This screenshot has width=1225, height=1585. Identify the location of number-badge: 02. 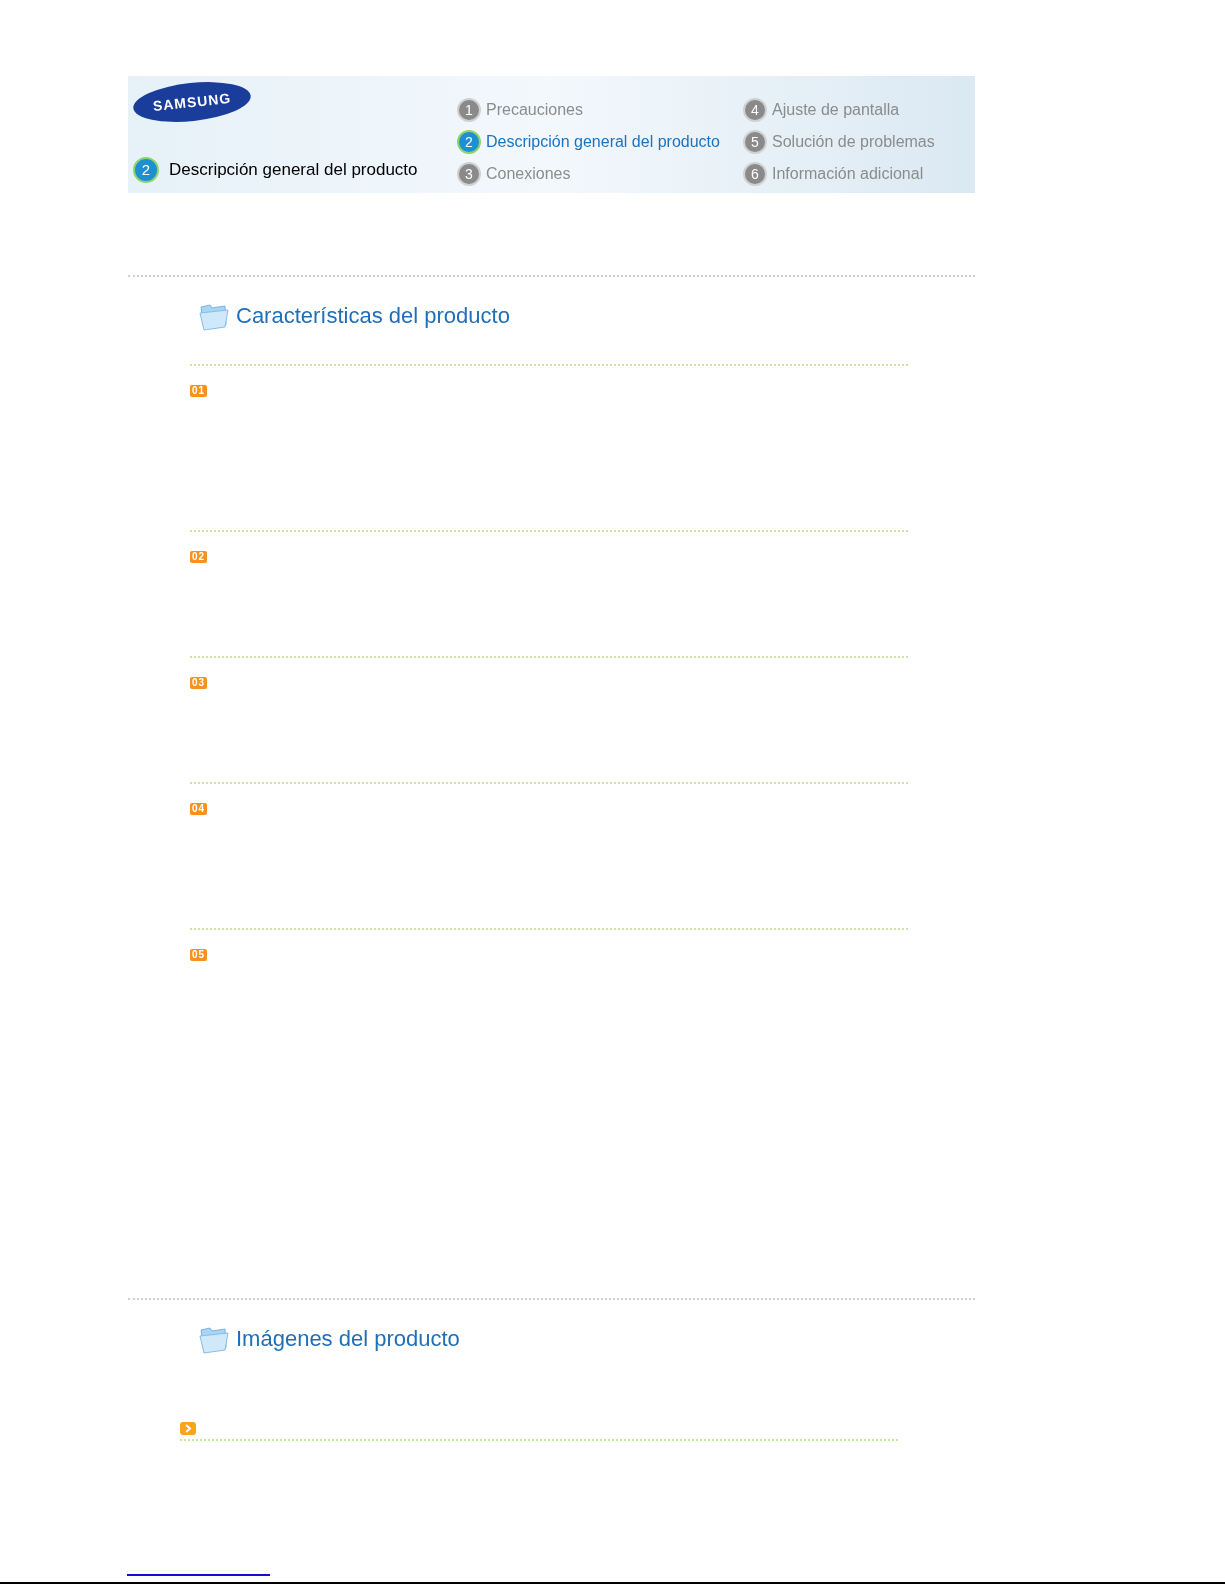
(199, 557).